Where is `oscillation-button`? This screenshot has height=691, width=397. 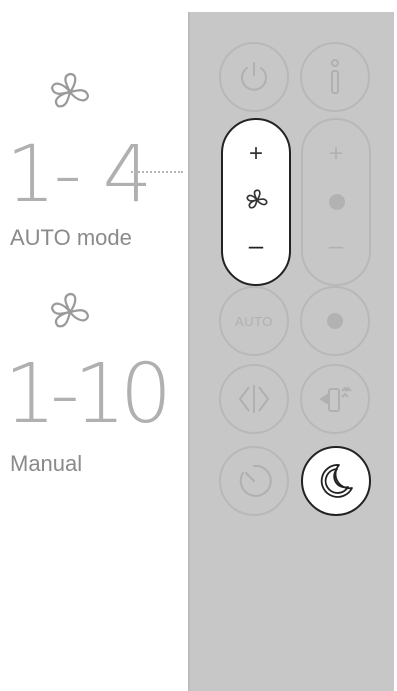 oscillation-button is located at coordinates (254, 399).